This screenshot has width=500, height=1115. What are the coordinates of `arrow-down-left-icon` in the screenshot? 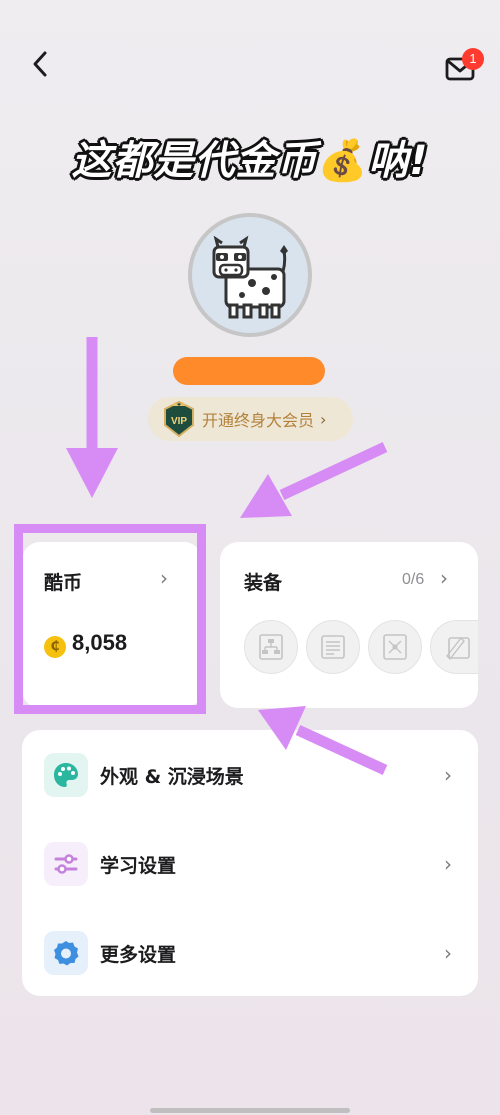 It's located at (314, 480).